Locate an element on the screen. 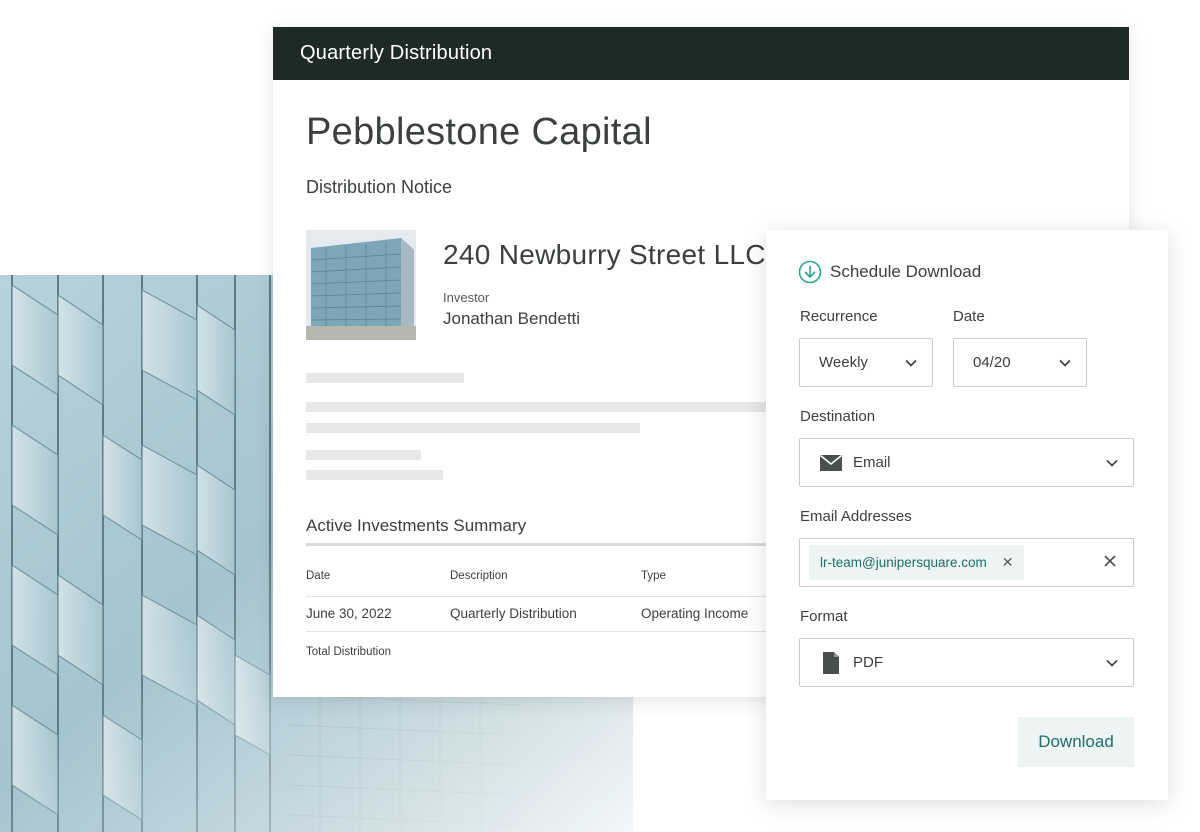 The width and height of the screenshot is (1200, 832). summary-divider is located at coordinates (541, 544).